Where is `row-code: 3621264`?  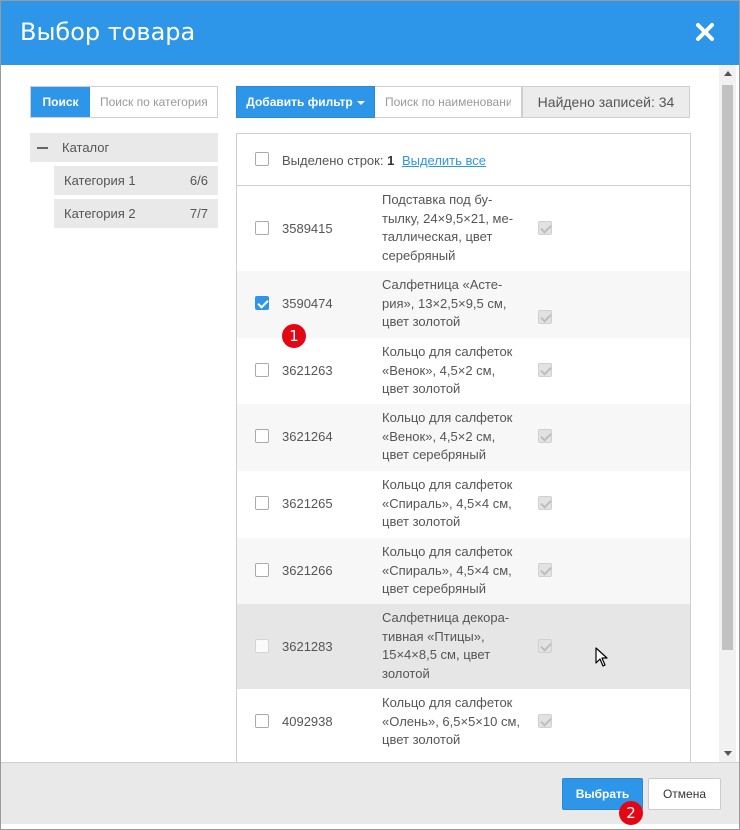
row-code: 3621264 is located at coordinates (307, 436).